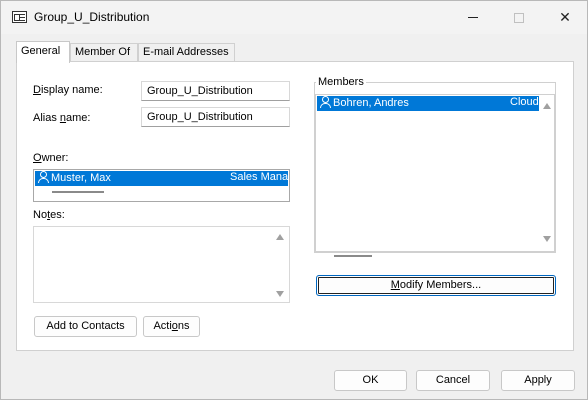 Image resolution: width=588 pixels, height=400 pixels. I want to click on display-name-field: Group_U_Distribution, so click(215, 91).